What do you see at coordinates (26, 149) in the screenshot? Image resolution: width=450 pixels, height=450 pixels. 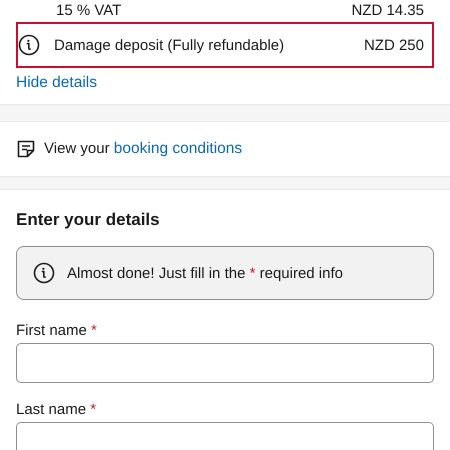 I see `note-icon` at bounding box center [26, 149].